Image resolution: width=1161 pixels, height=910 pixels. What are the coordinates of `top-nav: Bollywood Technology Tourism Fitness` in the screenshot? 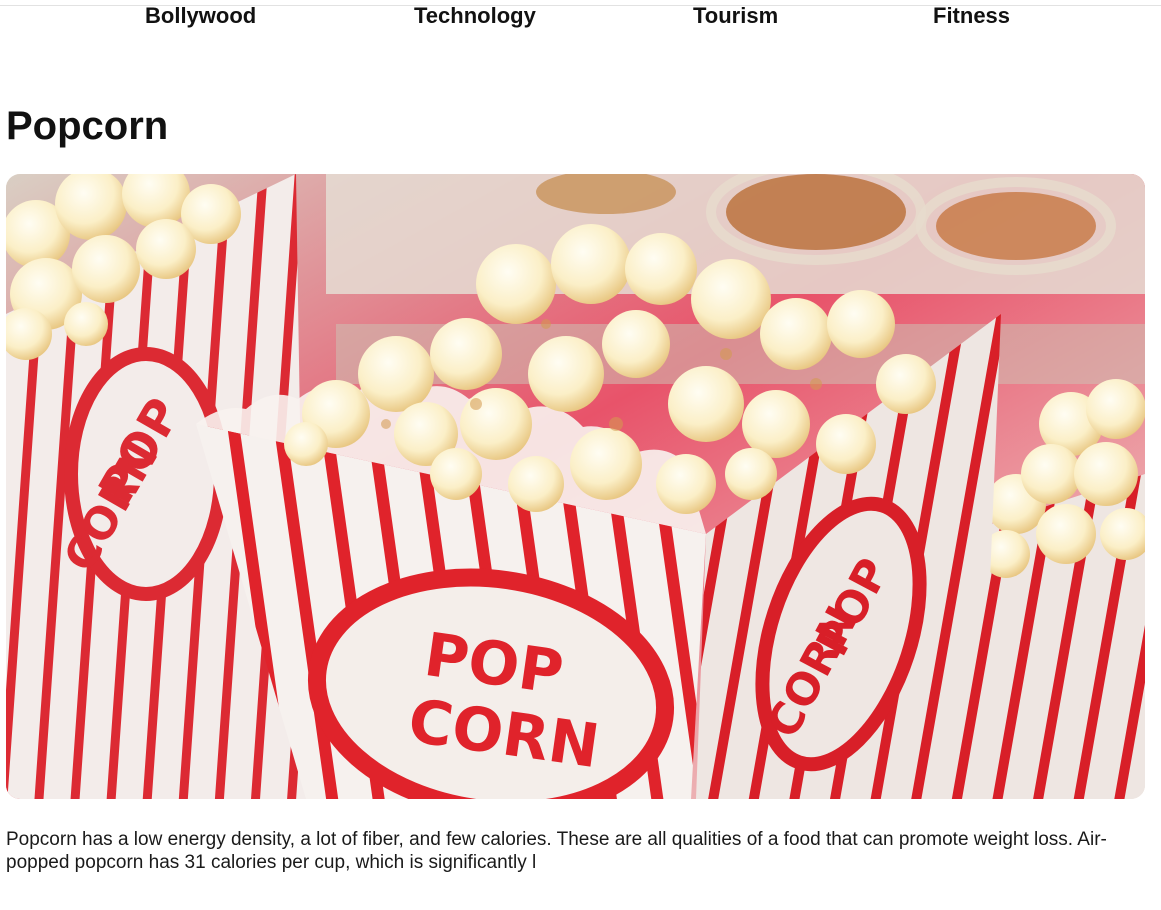 It's located at (580, 16).